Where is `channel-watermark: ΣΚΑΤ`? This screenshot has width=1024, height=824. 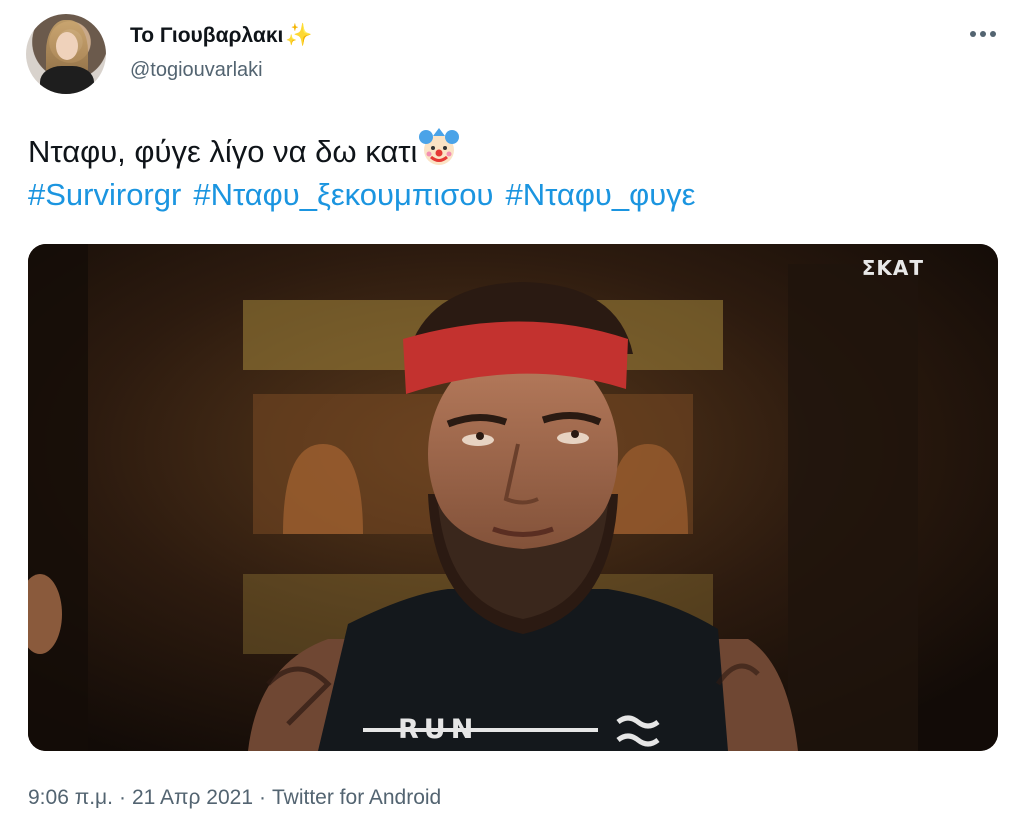
channel-watermark: ΣΚΑΤ is located at coordinates (892, 268).